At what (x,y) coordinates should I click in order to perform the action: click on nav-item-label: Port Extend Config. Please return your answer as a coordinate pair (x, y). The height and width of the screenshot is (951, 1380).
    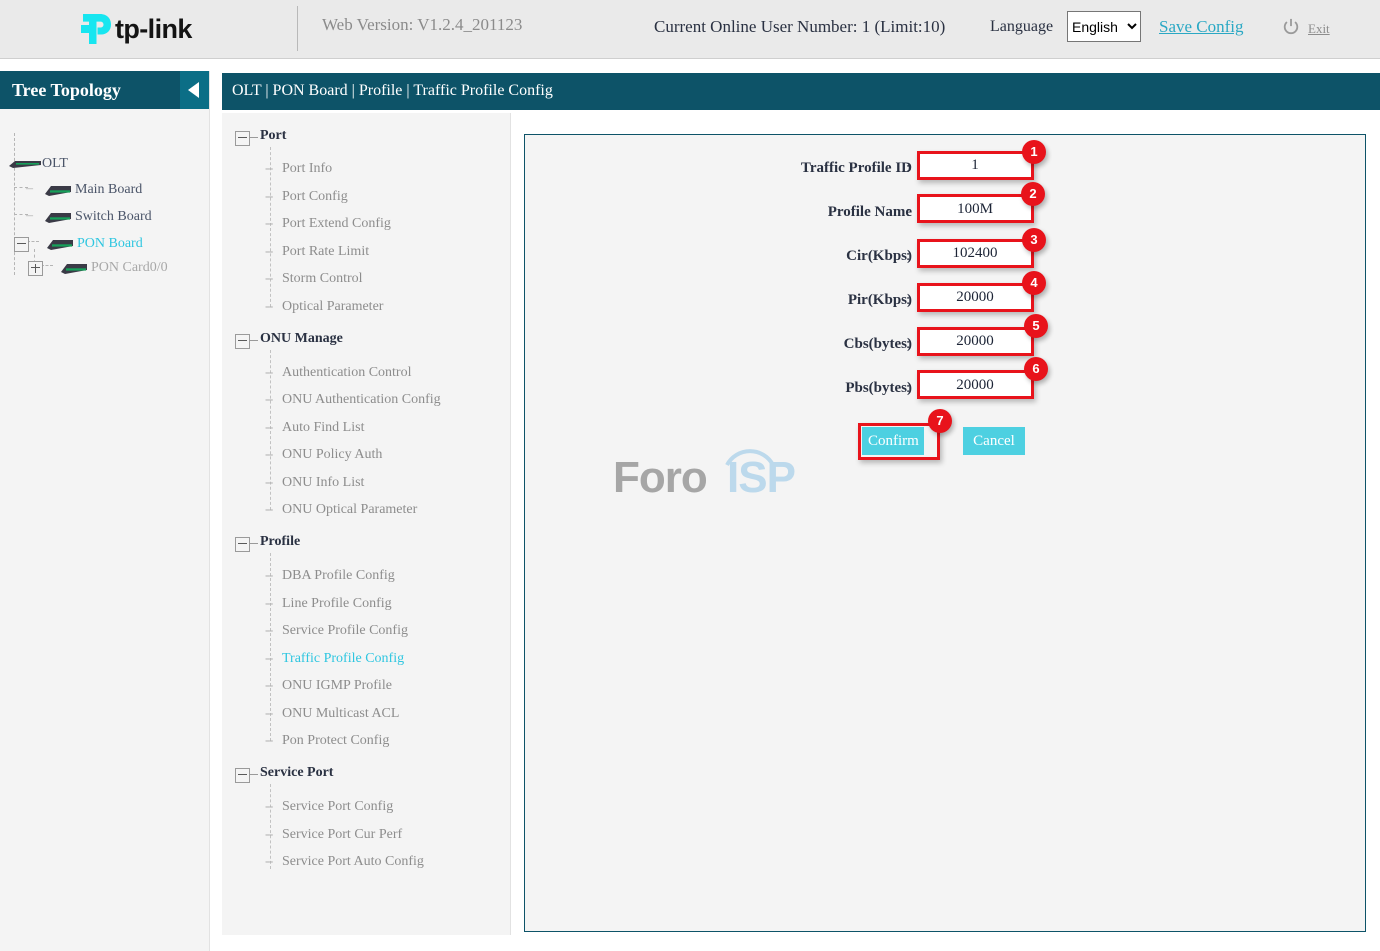
    Looking at the image, I should click on (336, 223).